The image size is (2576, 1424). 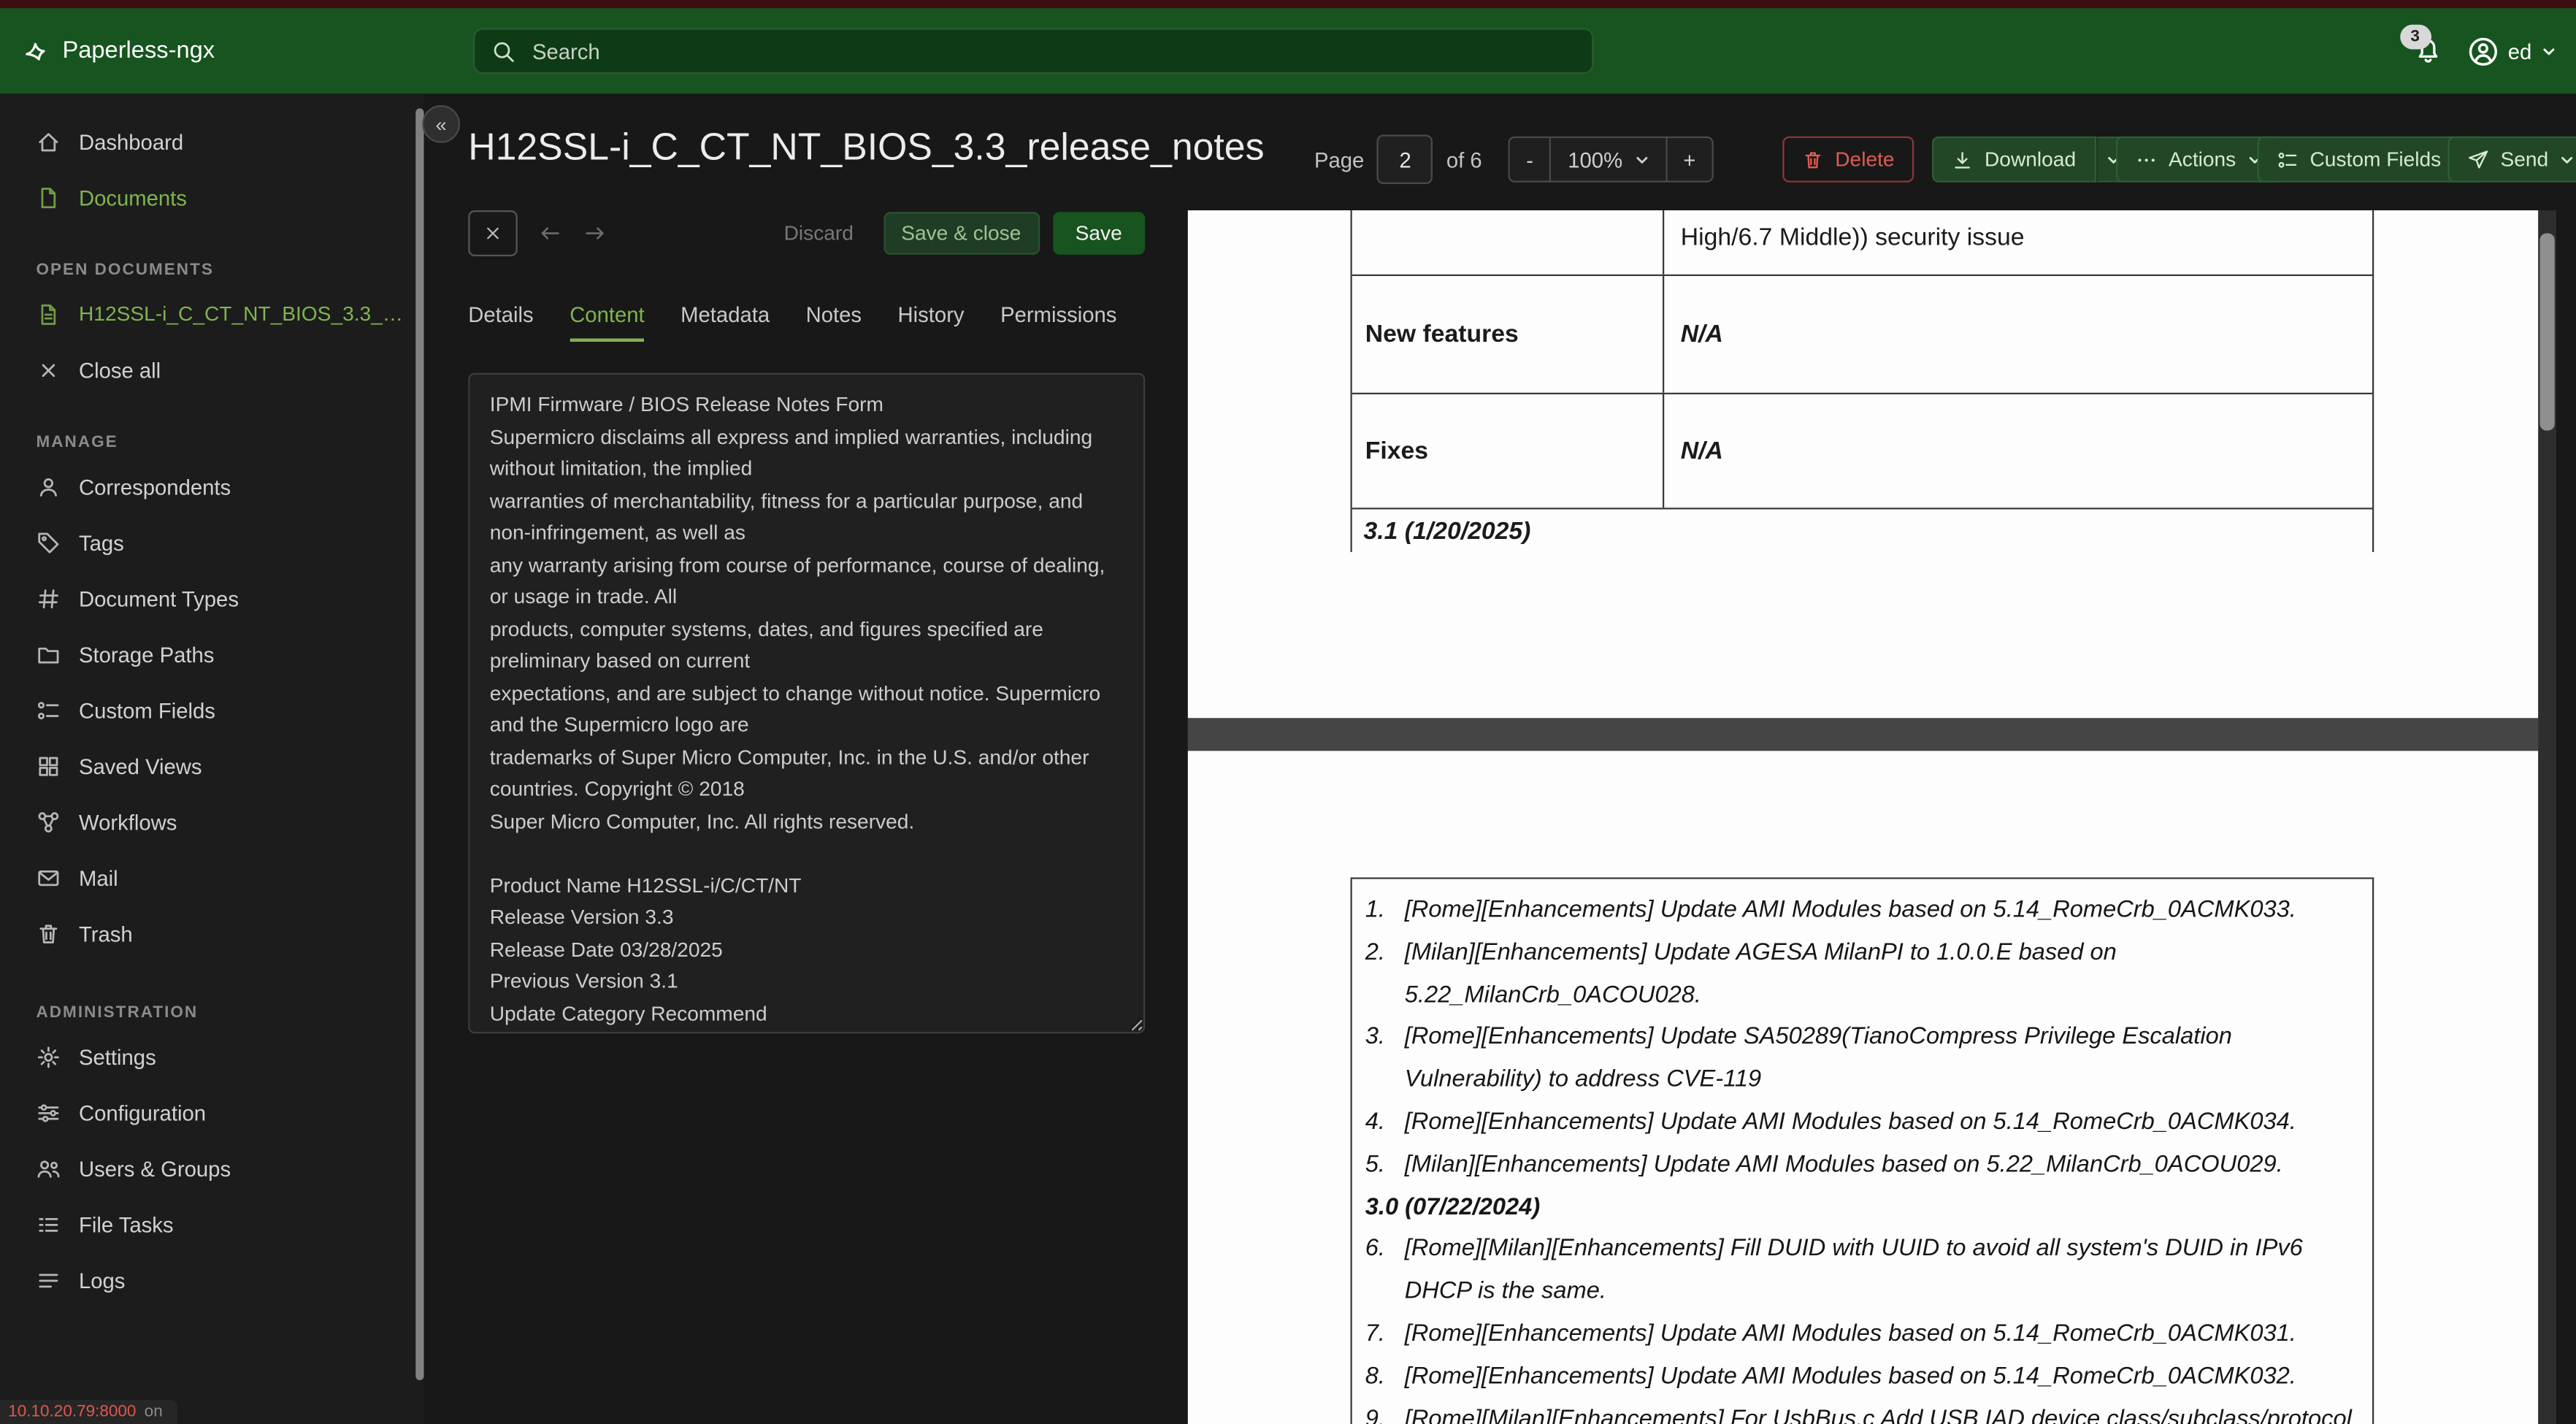 I want to click on list-item-number: 5., so click(x=1375, y=1165).